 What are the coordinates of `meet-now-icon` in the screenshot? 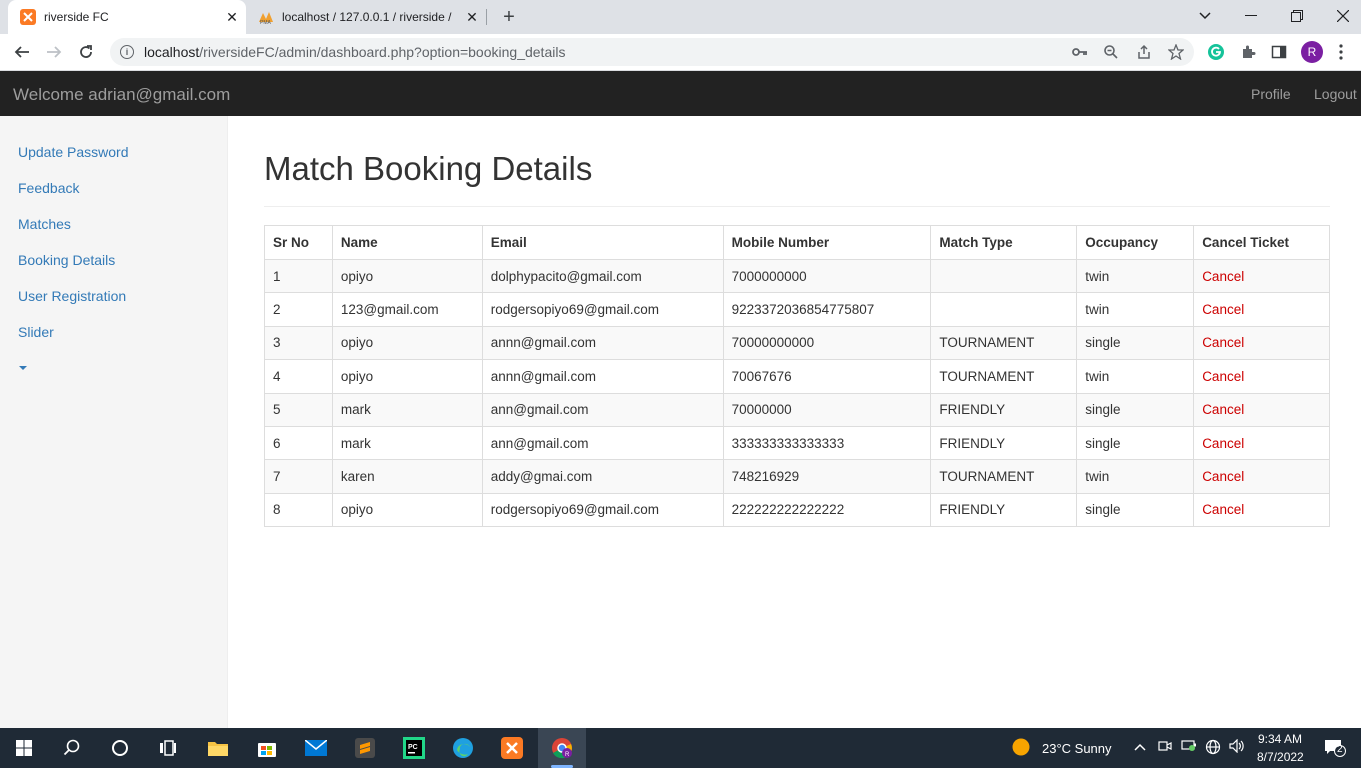 It's located at (1165, 747).